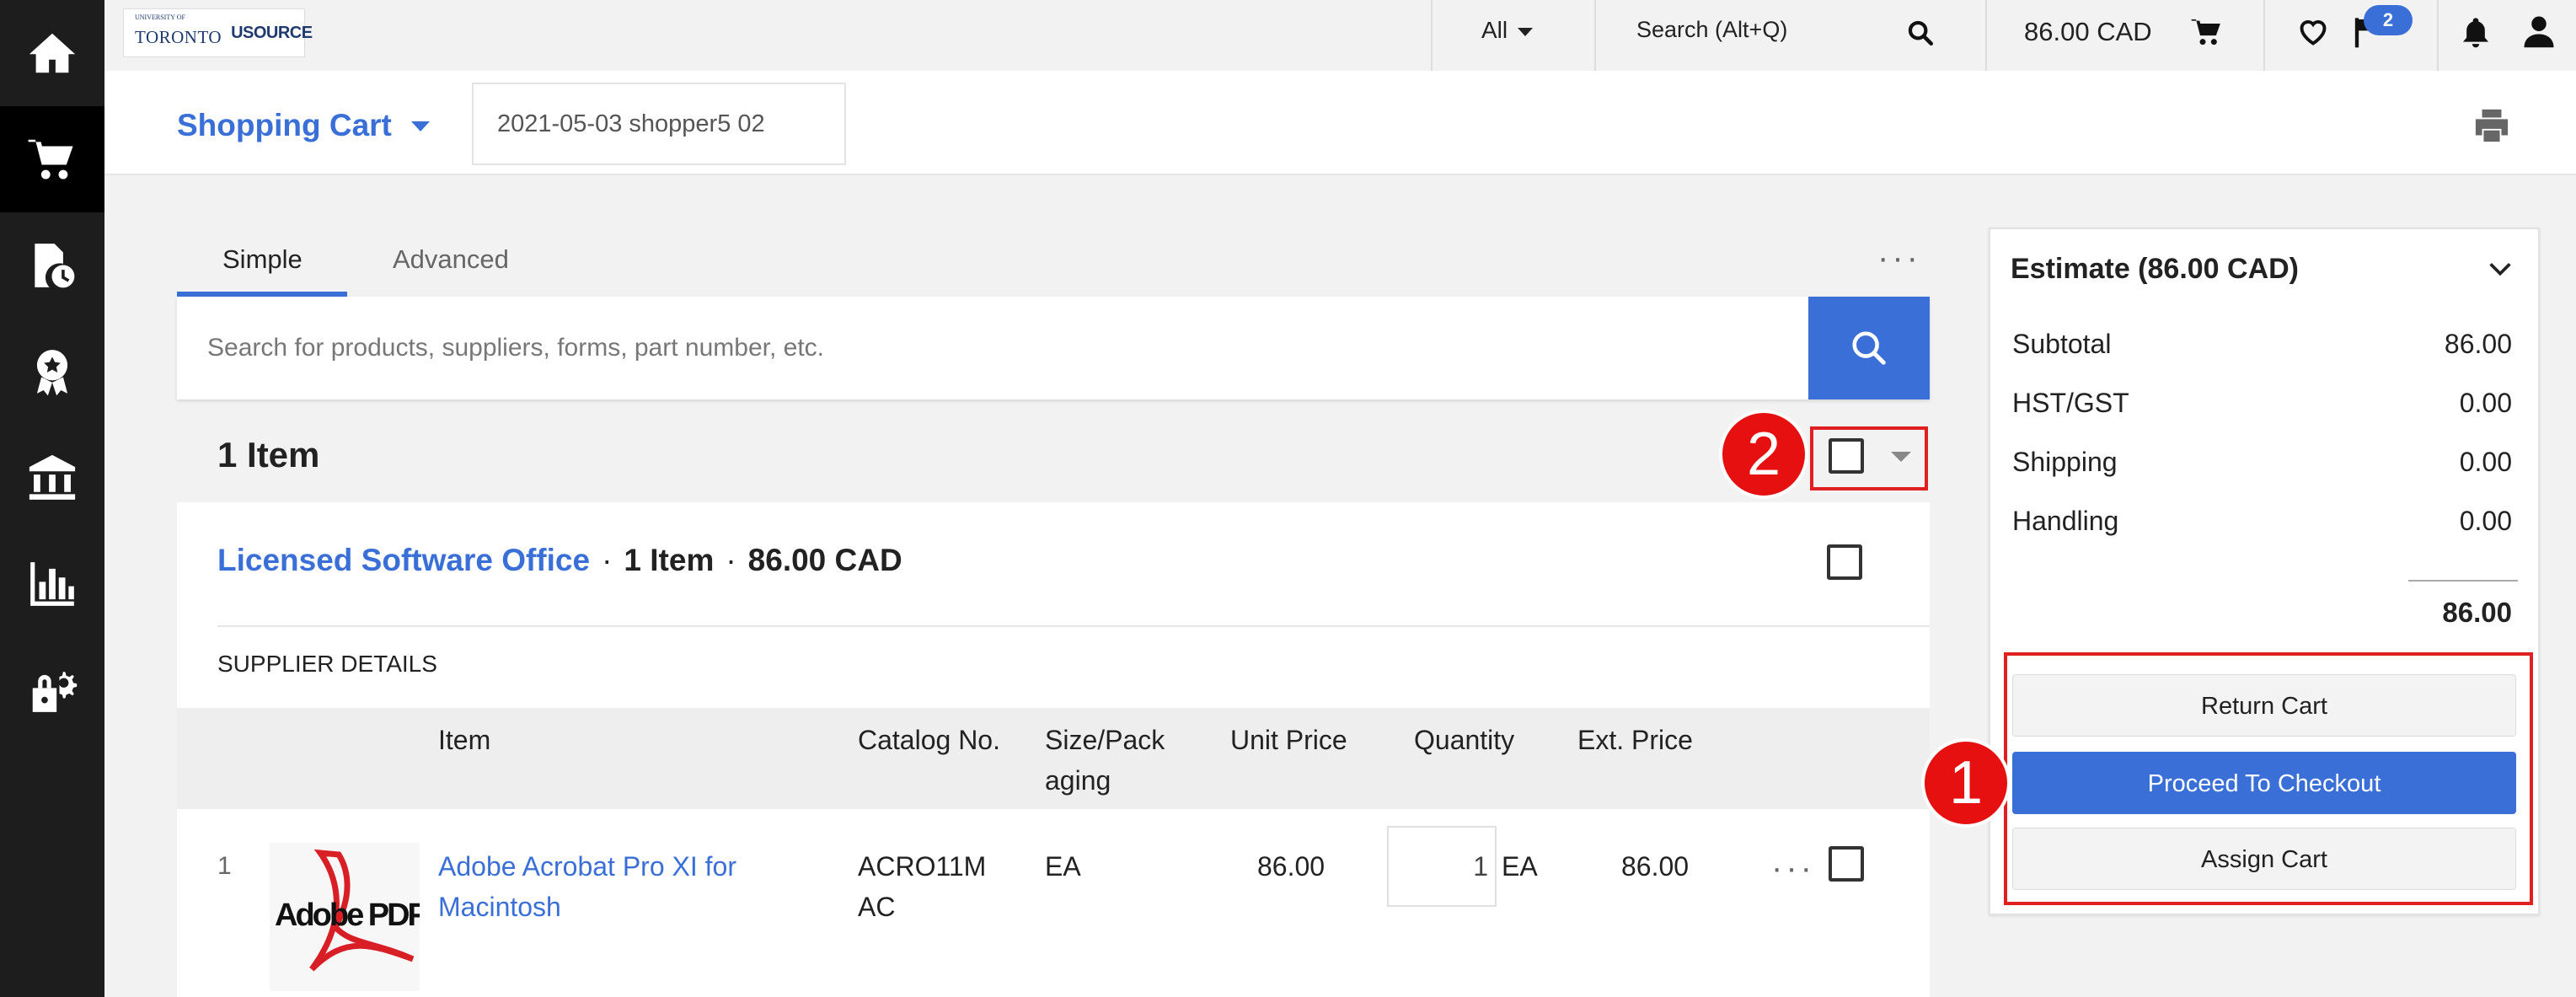 The image size is (2576, 997). What do you see at coordinates (2156, 269) in the screenshot?
I see `estimate-title: Estimate (86.00 CAD)` at bounding box center [2156, 269].